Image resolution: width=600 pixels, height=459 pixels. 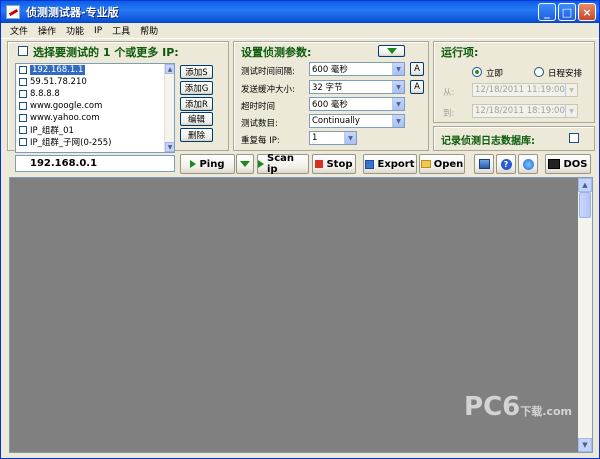 What do you see at coordinates (19, 30) in the screenshot?
I see `menu-file: 文件` at bounding box center [19, 30].